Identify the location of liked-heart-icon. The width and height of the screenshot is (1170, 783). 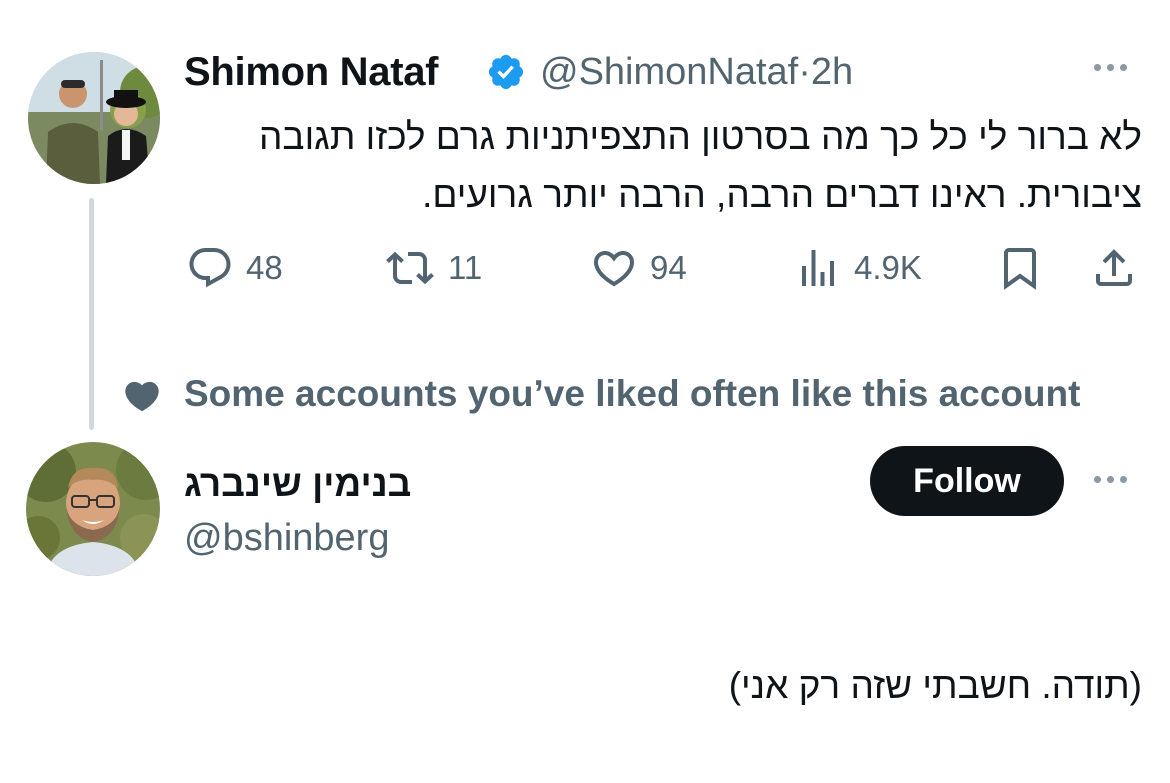
(142, 396).